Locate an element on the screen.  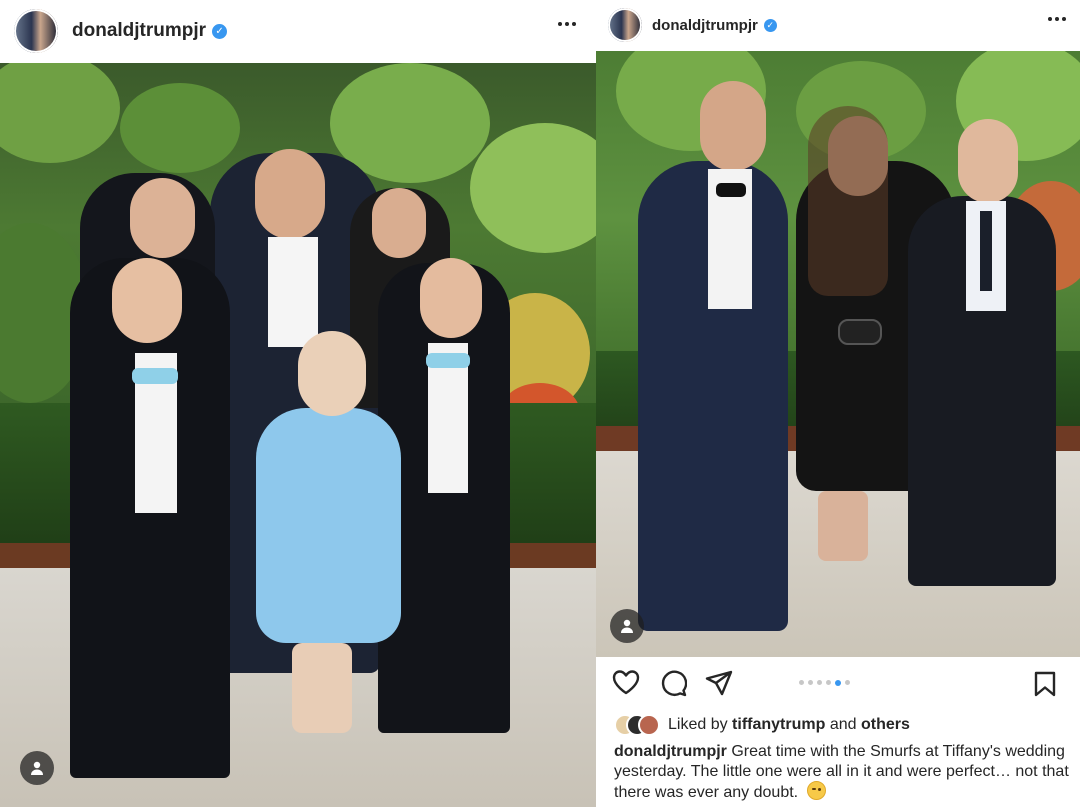
caption-username: donaldjtrumpjr is located at coordinates (670, 751).